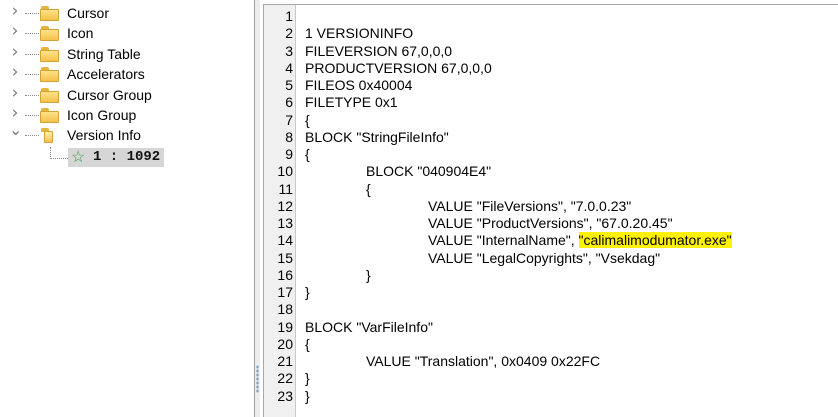 This screenshot has width=838, height=417. What do you see at coordinates (285, 274) in the screenshot?
I see `line-number: 16` at bounding box center [285, 274].